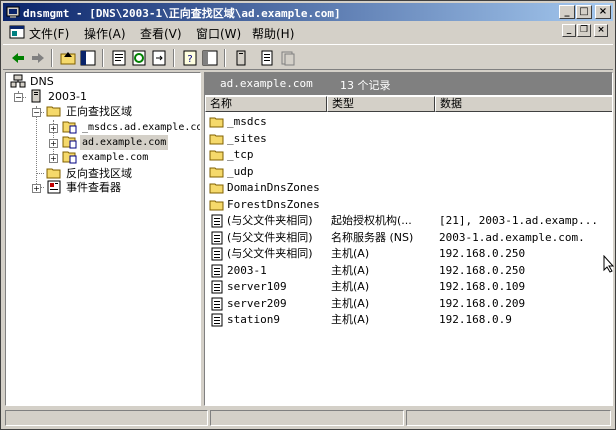 The width and height of the screenshot is (616, 430). Describe the element at coordinates (49, 33) in the screenshot. I see `menu-file: 文件(F)` at that location.